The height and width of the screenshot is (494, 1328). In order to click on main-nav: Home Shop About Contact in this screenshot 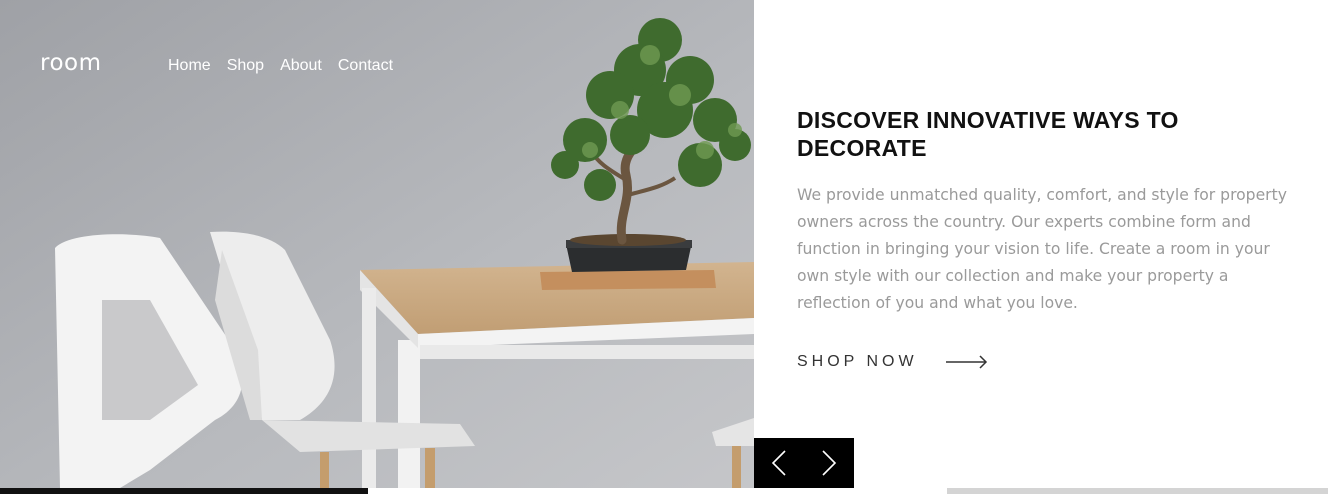, I will do `click(280, 66)`.